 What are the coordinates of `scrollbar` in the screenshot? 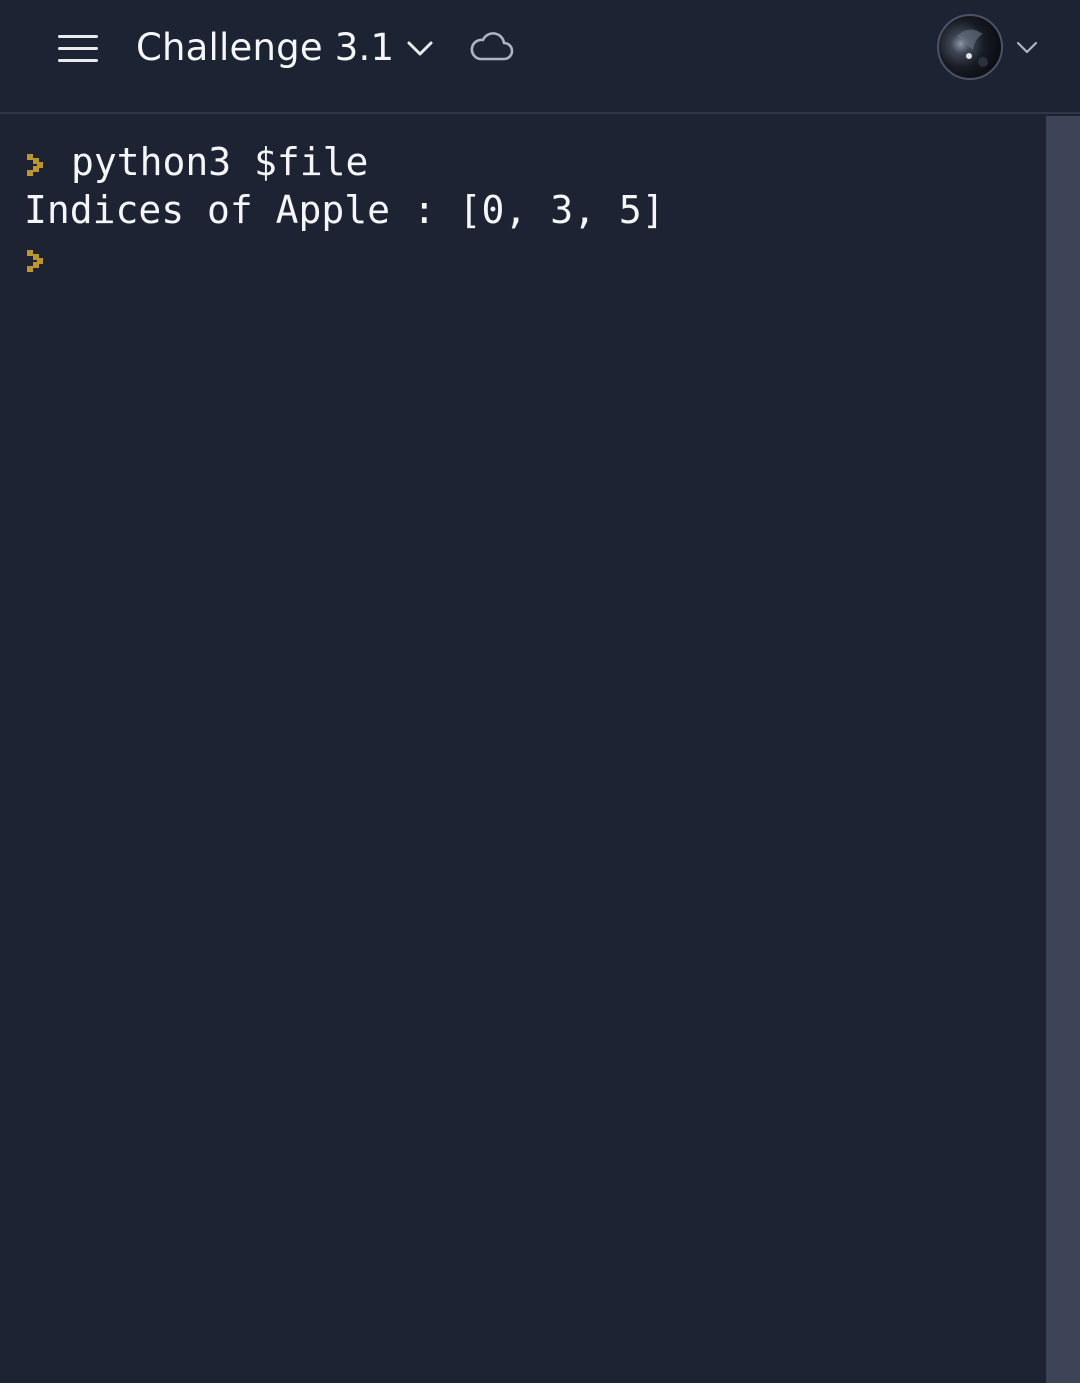 It's located at (1063, 749).